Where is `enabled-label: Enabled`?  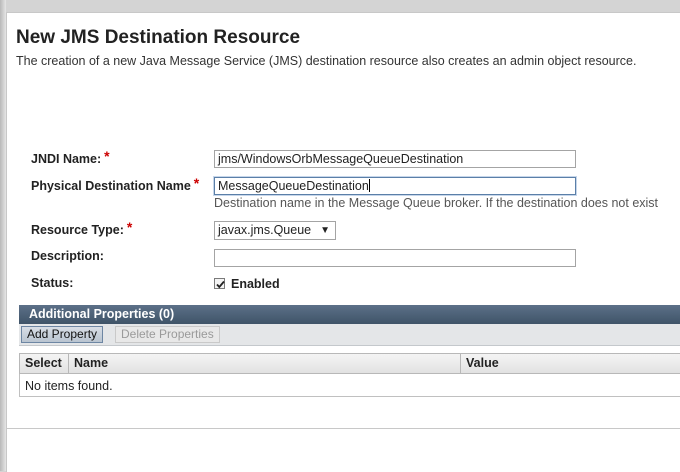
enabled-label: Enabled is located at coordinates (255, 284).